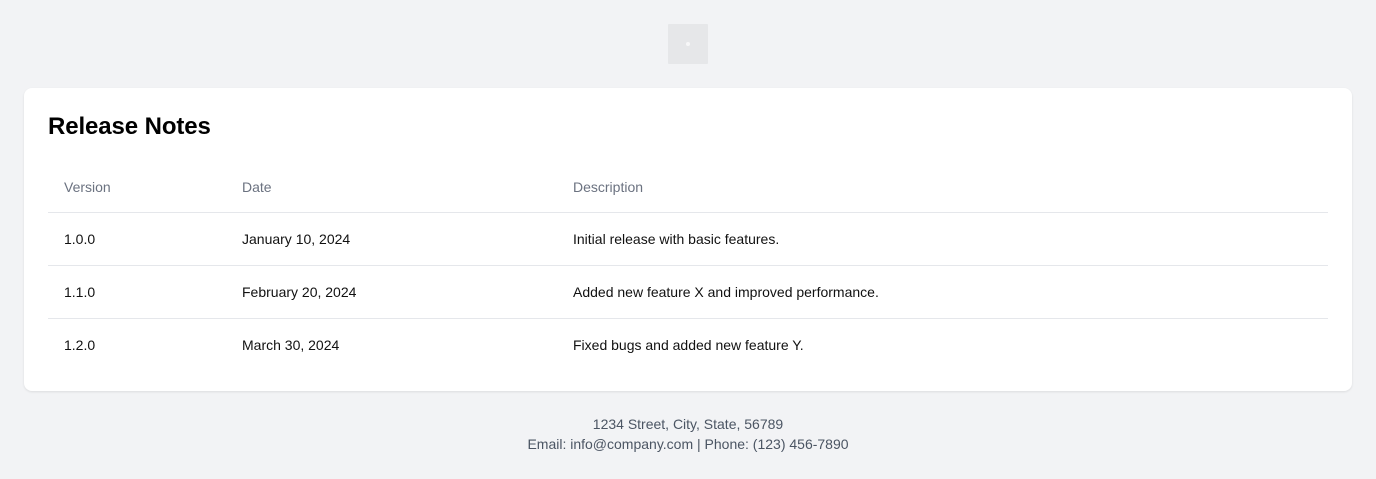 The image size is (1376, 479). Describe the element at coordinates (291, 345) in the screenshot. I see `date-cell: March 30, 2024` at that location.